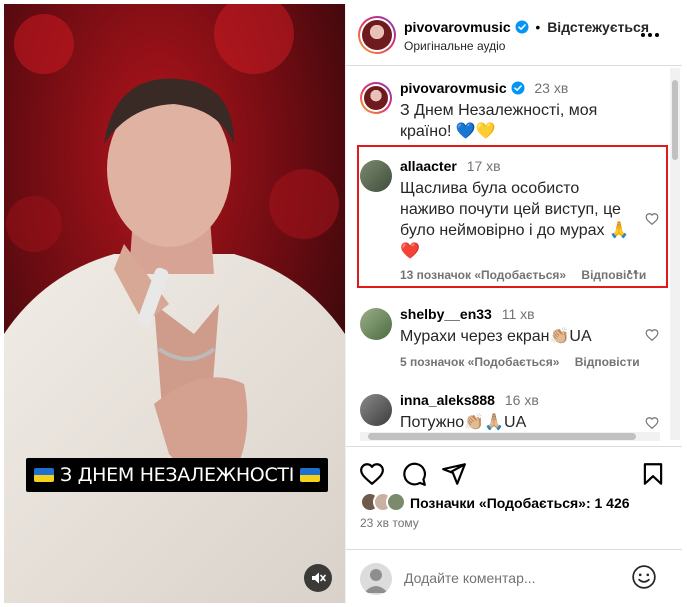 This screenshot has width=687, height=607. I want to click on comment-input, so click(514, 578).